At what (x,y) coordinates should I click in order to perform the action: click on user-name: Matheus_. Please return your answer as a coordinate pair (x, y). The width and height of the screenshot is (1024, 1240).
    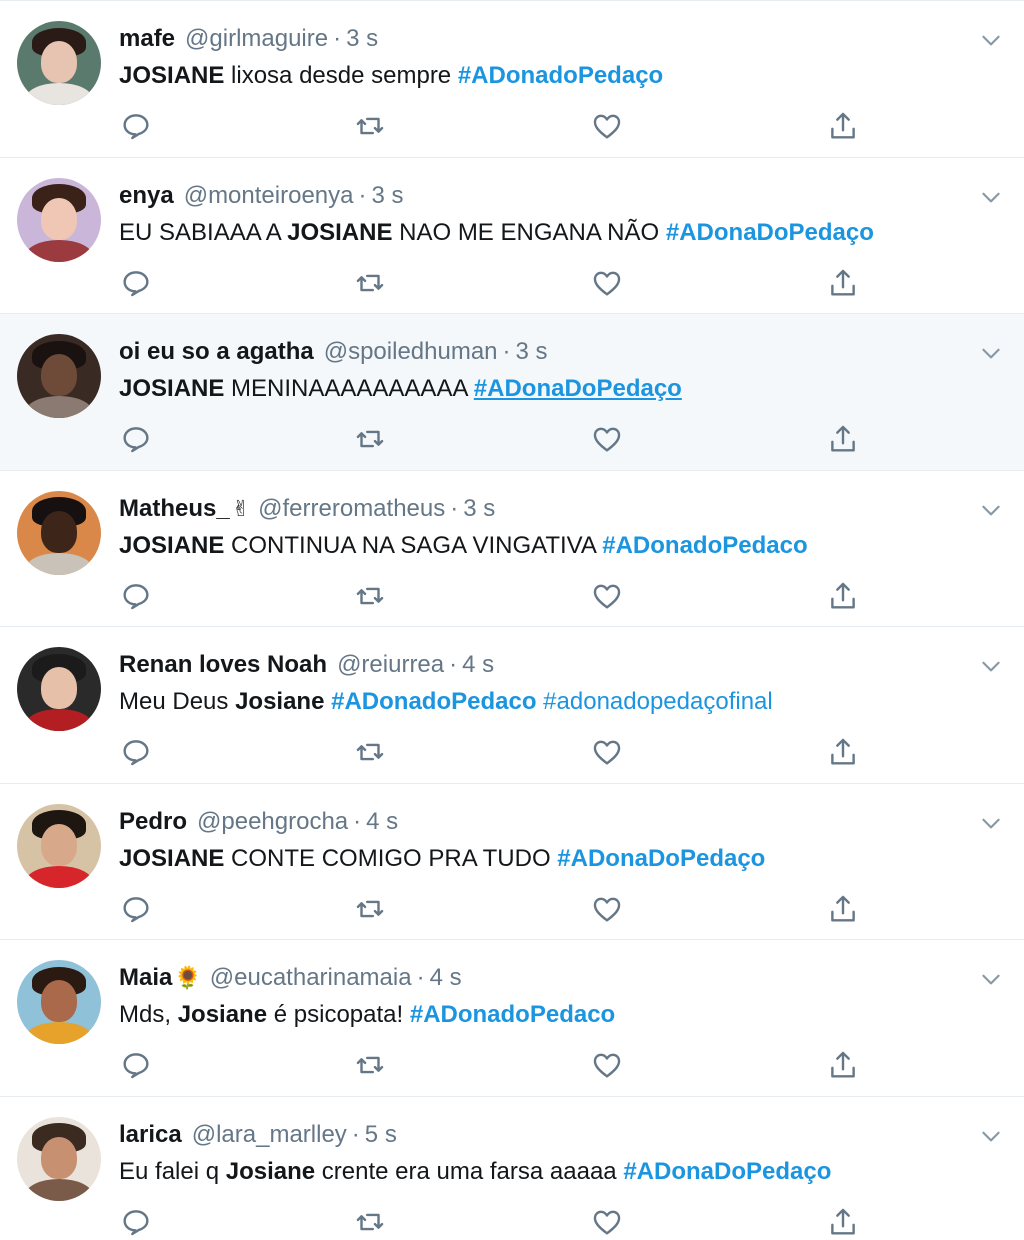
    Looking at the image, I should click on (174, 508).